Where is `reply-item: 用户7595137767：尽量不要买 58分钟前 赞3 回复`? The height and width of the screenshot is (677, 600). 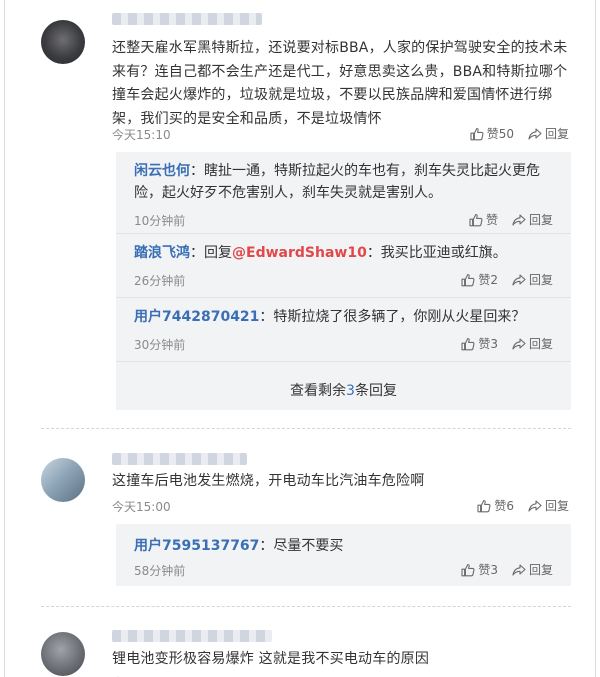
reply-item: 用户7595137767：尽量不要买 58分钟前 赞3 回复 is located at coordinates (343, 555).